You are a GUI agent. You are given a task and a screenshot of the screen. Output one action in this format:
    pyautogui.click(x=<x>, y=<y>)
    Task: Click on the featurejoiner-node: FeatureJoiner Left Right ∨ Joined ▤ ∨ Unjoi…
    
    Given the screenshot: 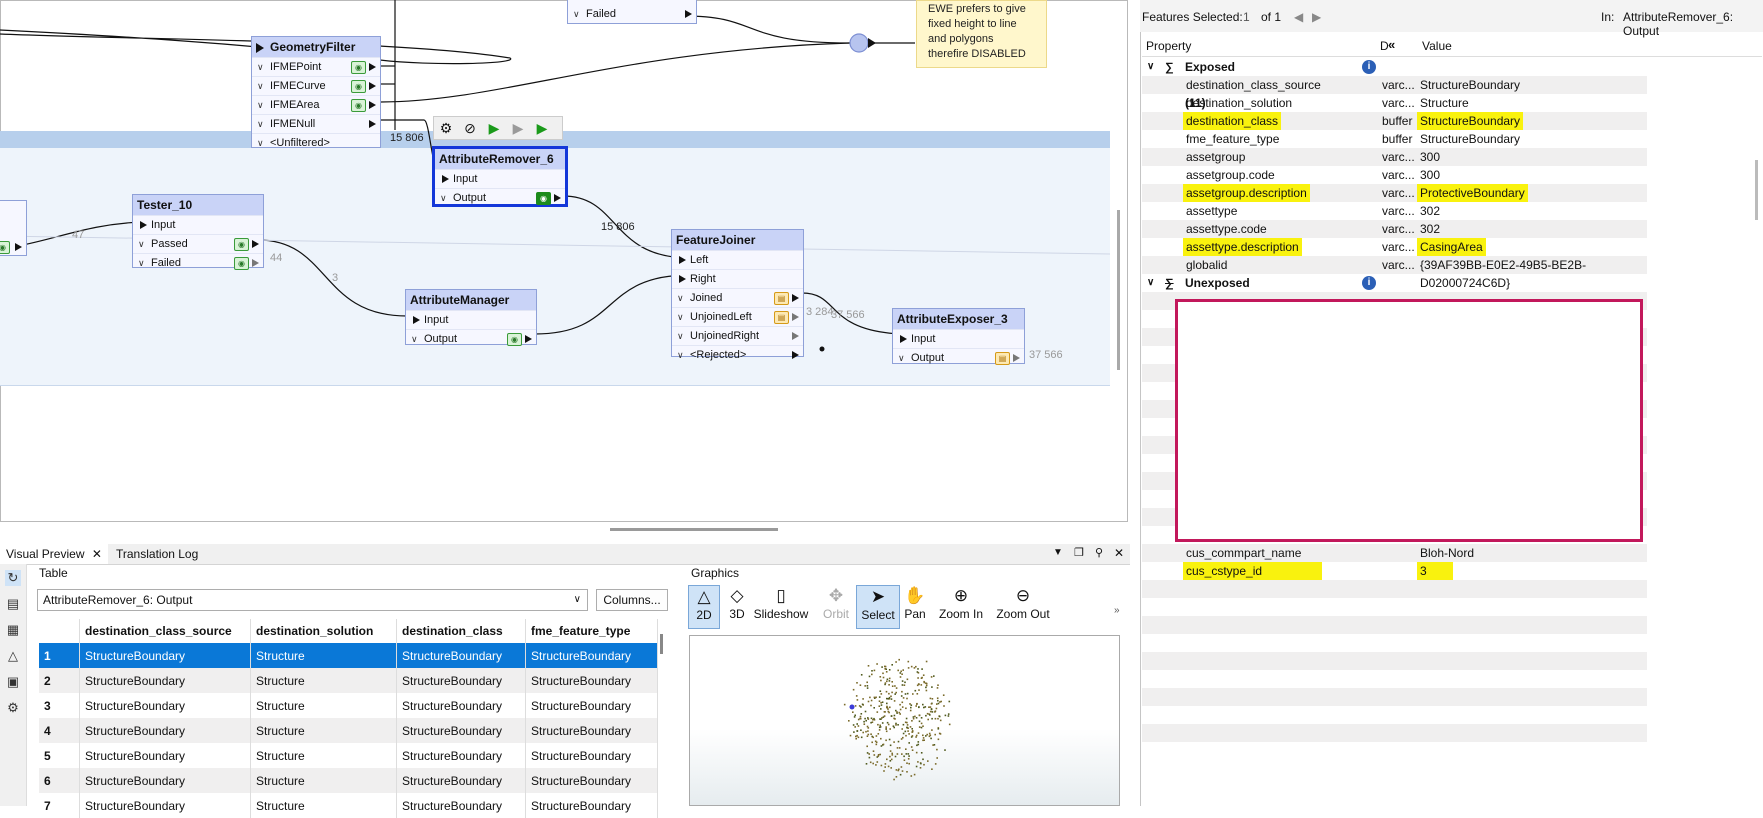 What is the action you would take?
    pyautogui.click(x=737, y=295)
    